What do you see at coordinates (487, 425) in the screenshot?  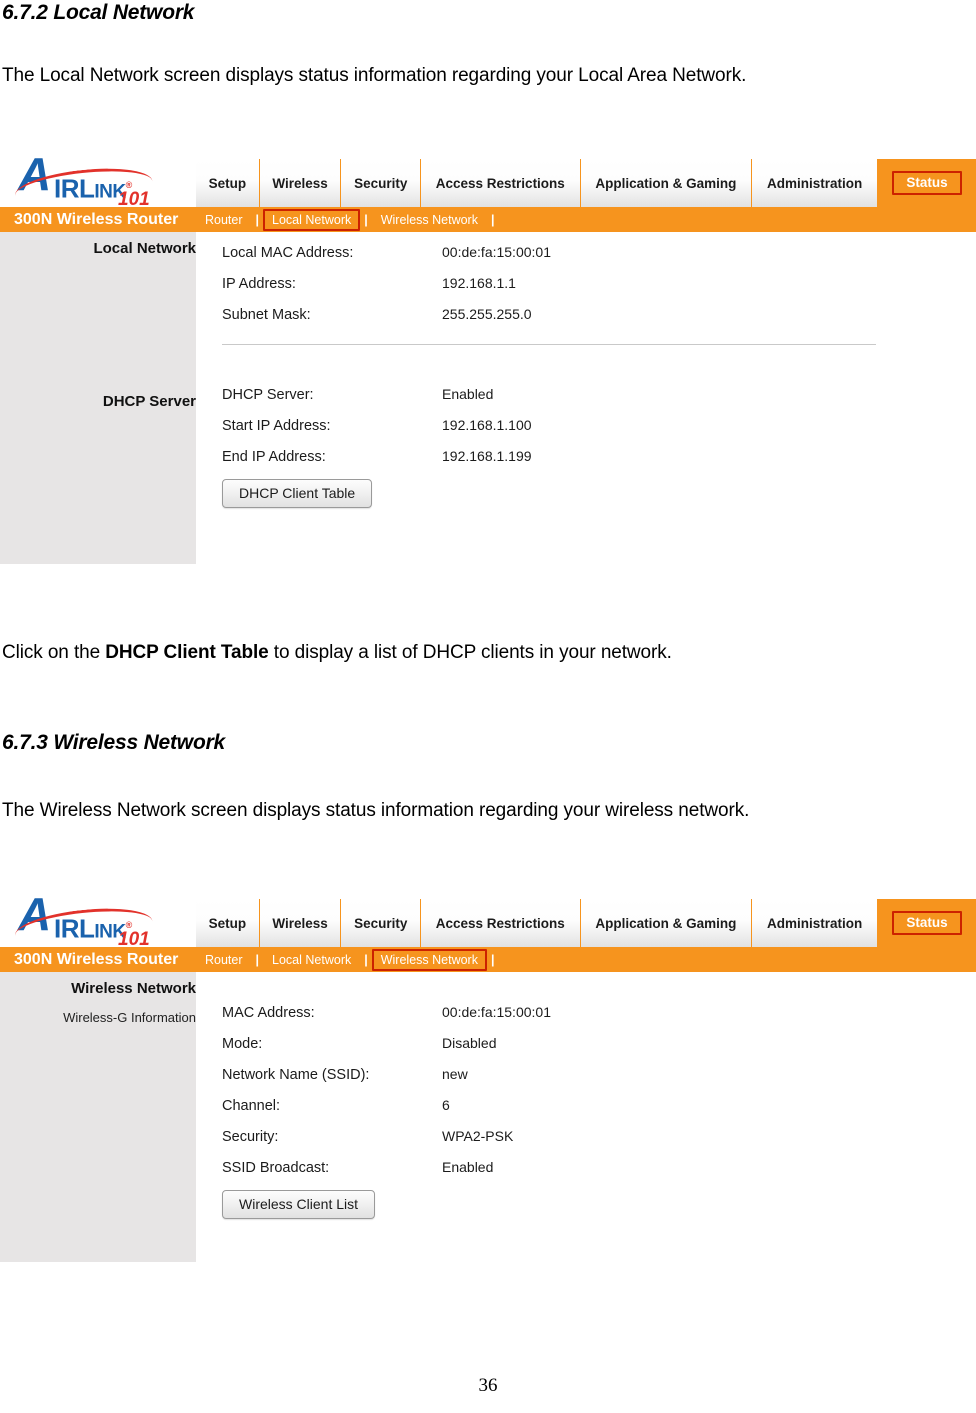 I see `value-start-ip-address: 192.168.1.100` at bounding box center [487, 425].